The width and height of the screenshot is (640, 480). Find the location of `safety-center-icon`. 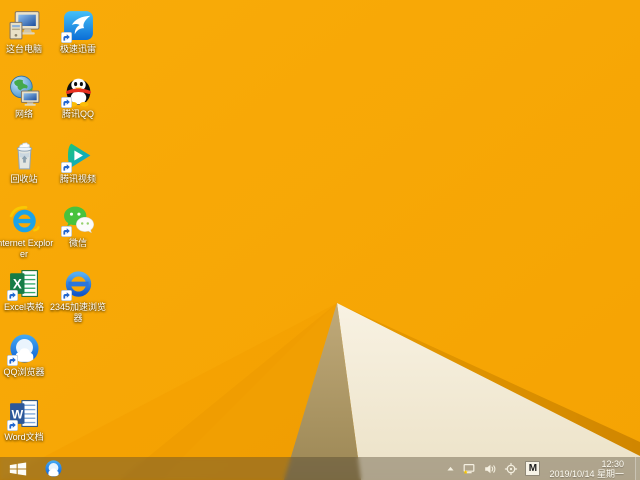

safety-center-icon is located at coordinates (511, 469).